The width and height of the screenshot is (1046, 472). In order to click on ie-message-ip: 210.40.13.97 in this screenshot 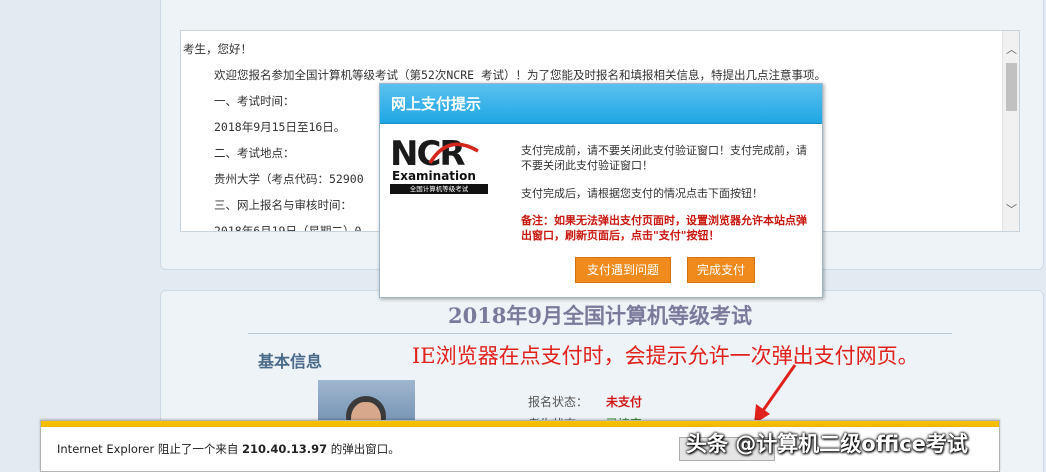, I will do `click(285, 449)`.